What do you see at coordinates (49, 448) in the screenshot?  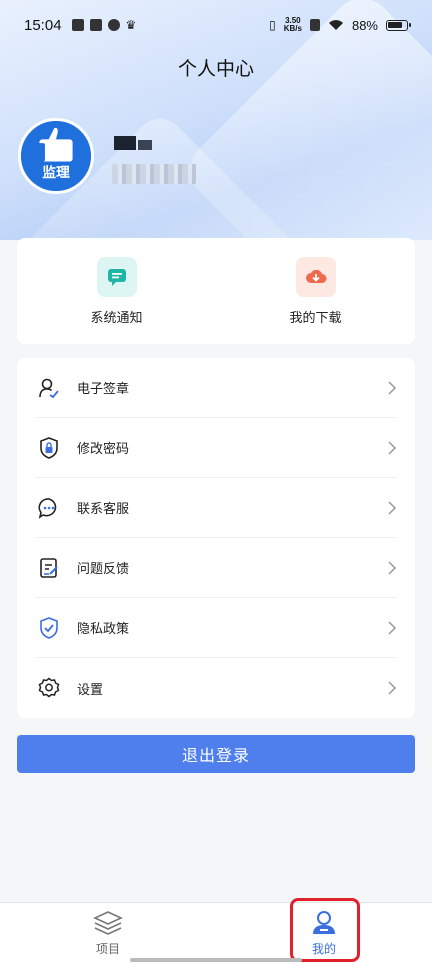 I see `lock-shield-icon` at bounding box center [49, 448].